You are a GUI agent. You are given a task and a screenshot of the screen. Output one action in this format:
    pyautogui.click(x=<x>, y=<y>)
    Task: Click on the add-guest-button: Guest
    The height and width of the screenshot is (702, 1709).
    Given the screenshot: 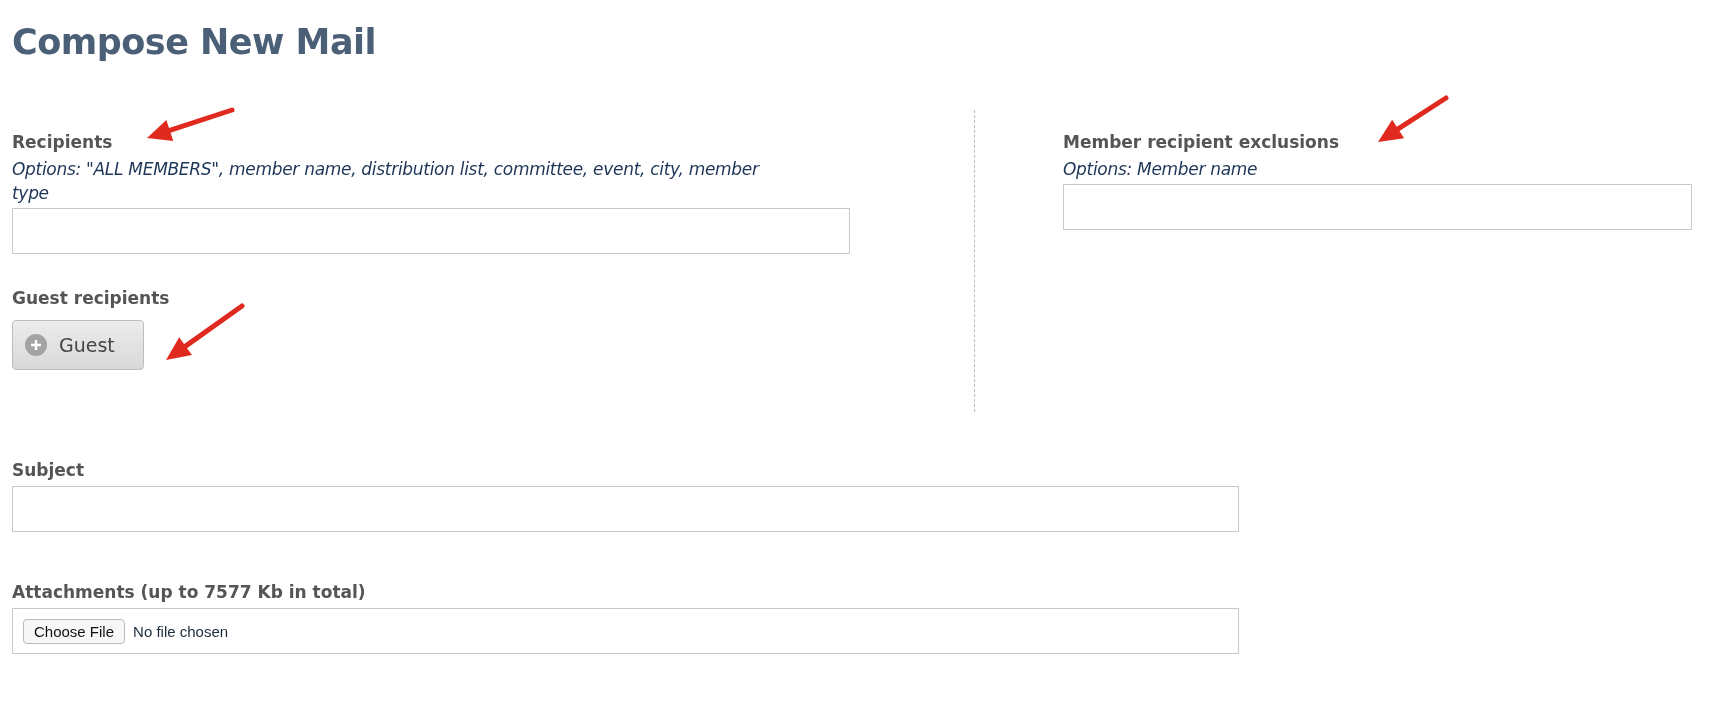 What is the action you would take?
    pyautogui.click(x=78, y=344)
    